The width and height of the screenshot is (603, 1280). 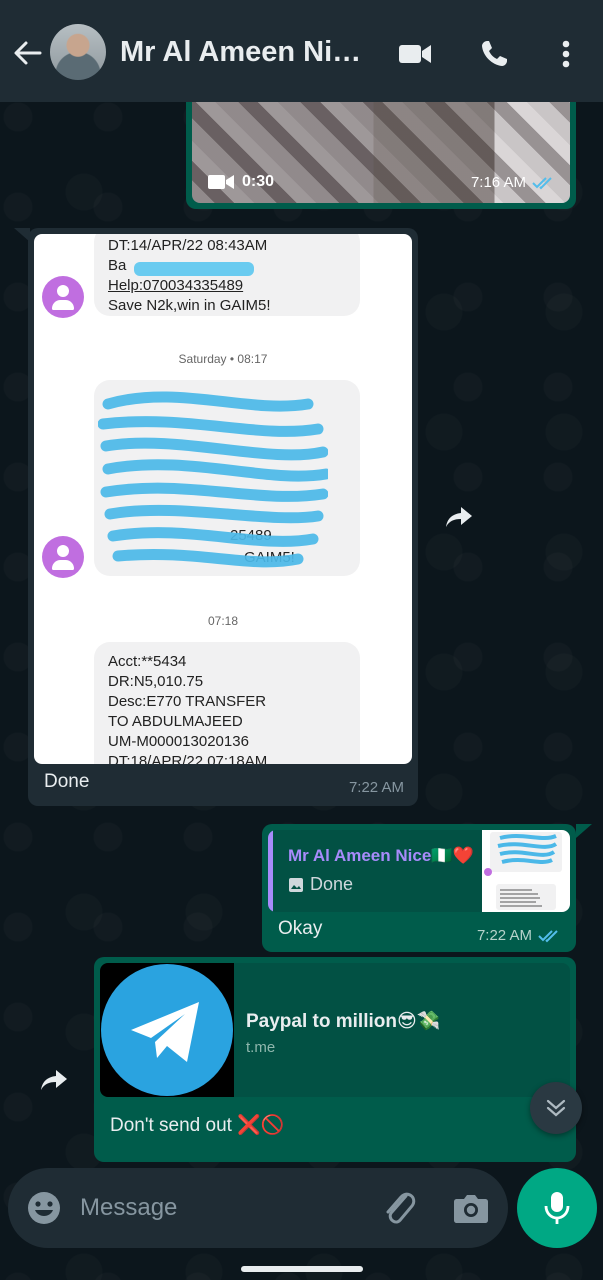 I want to click on video-duration: 0:30, so click(x=241, y=182).